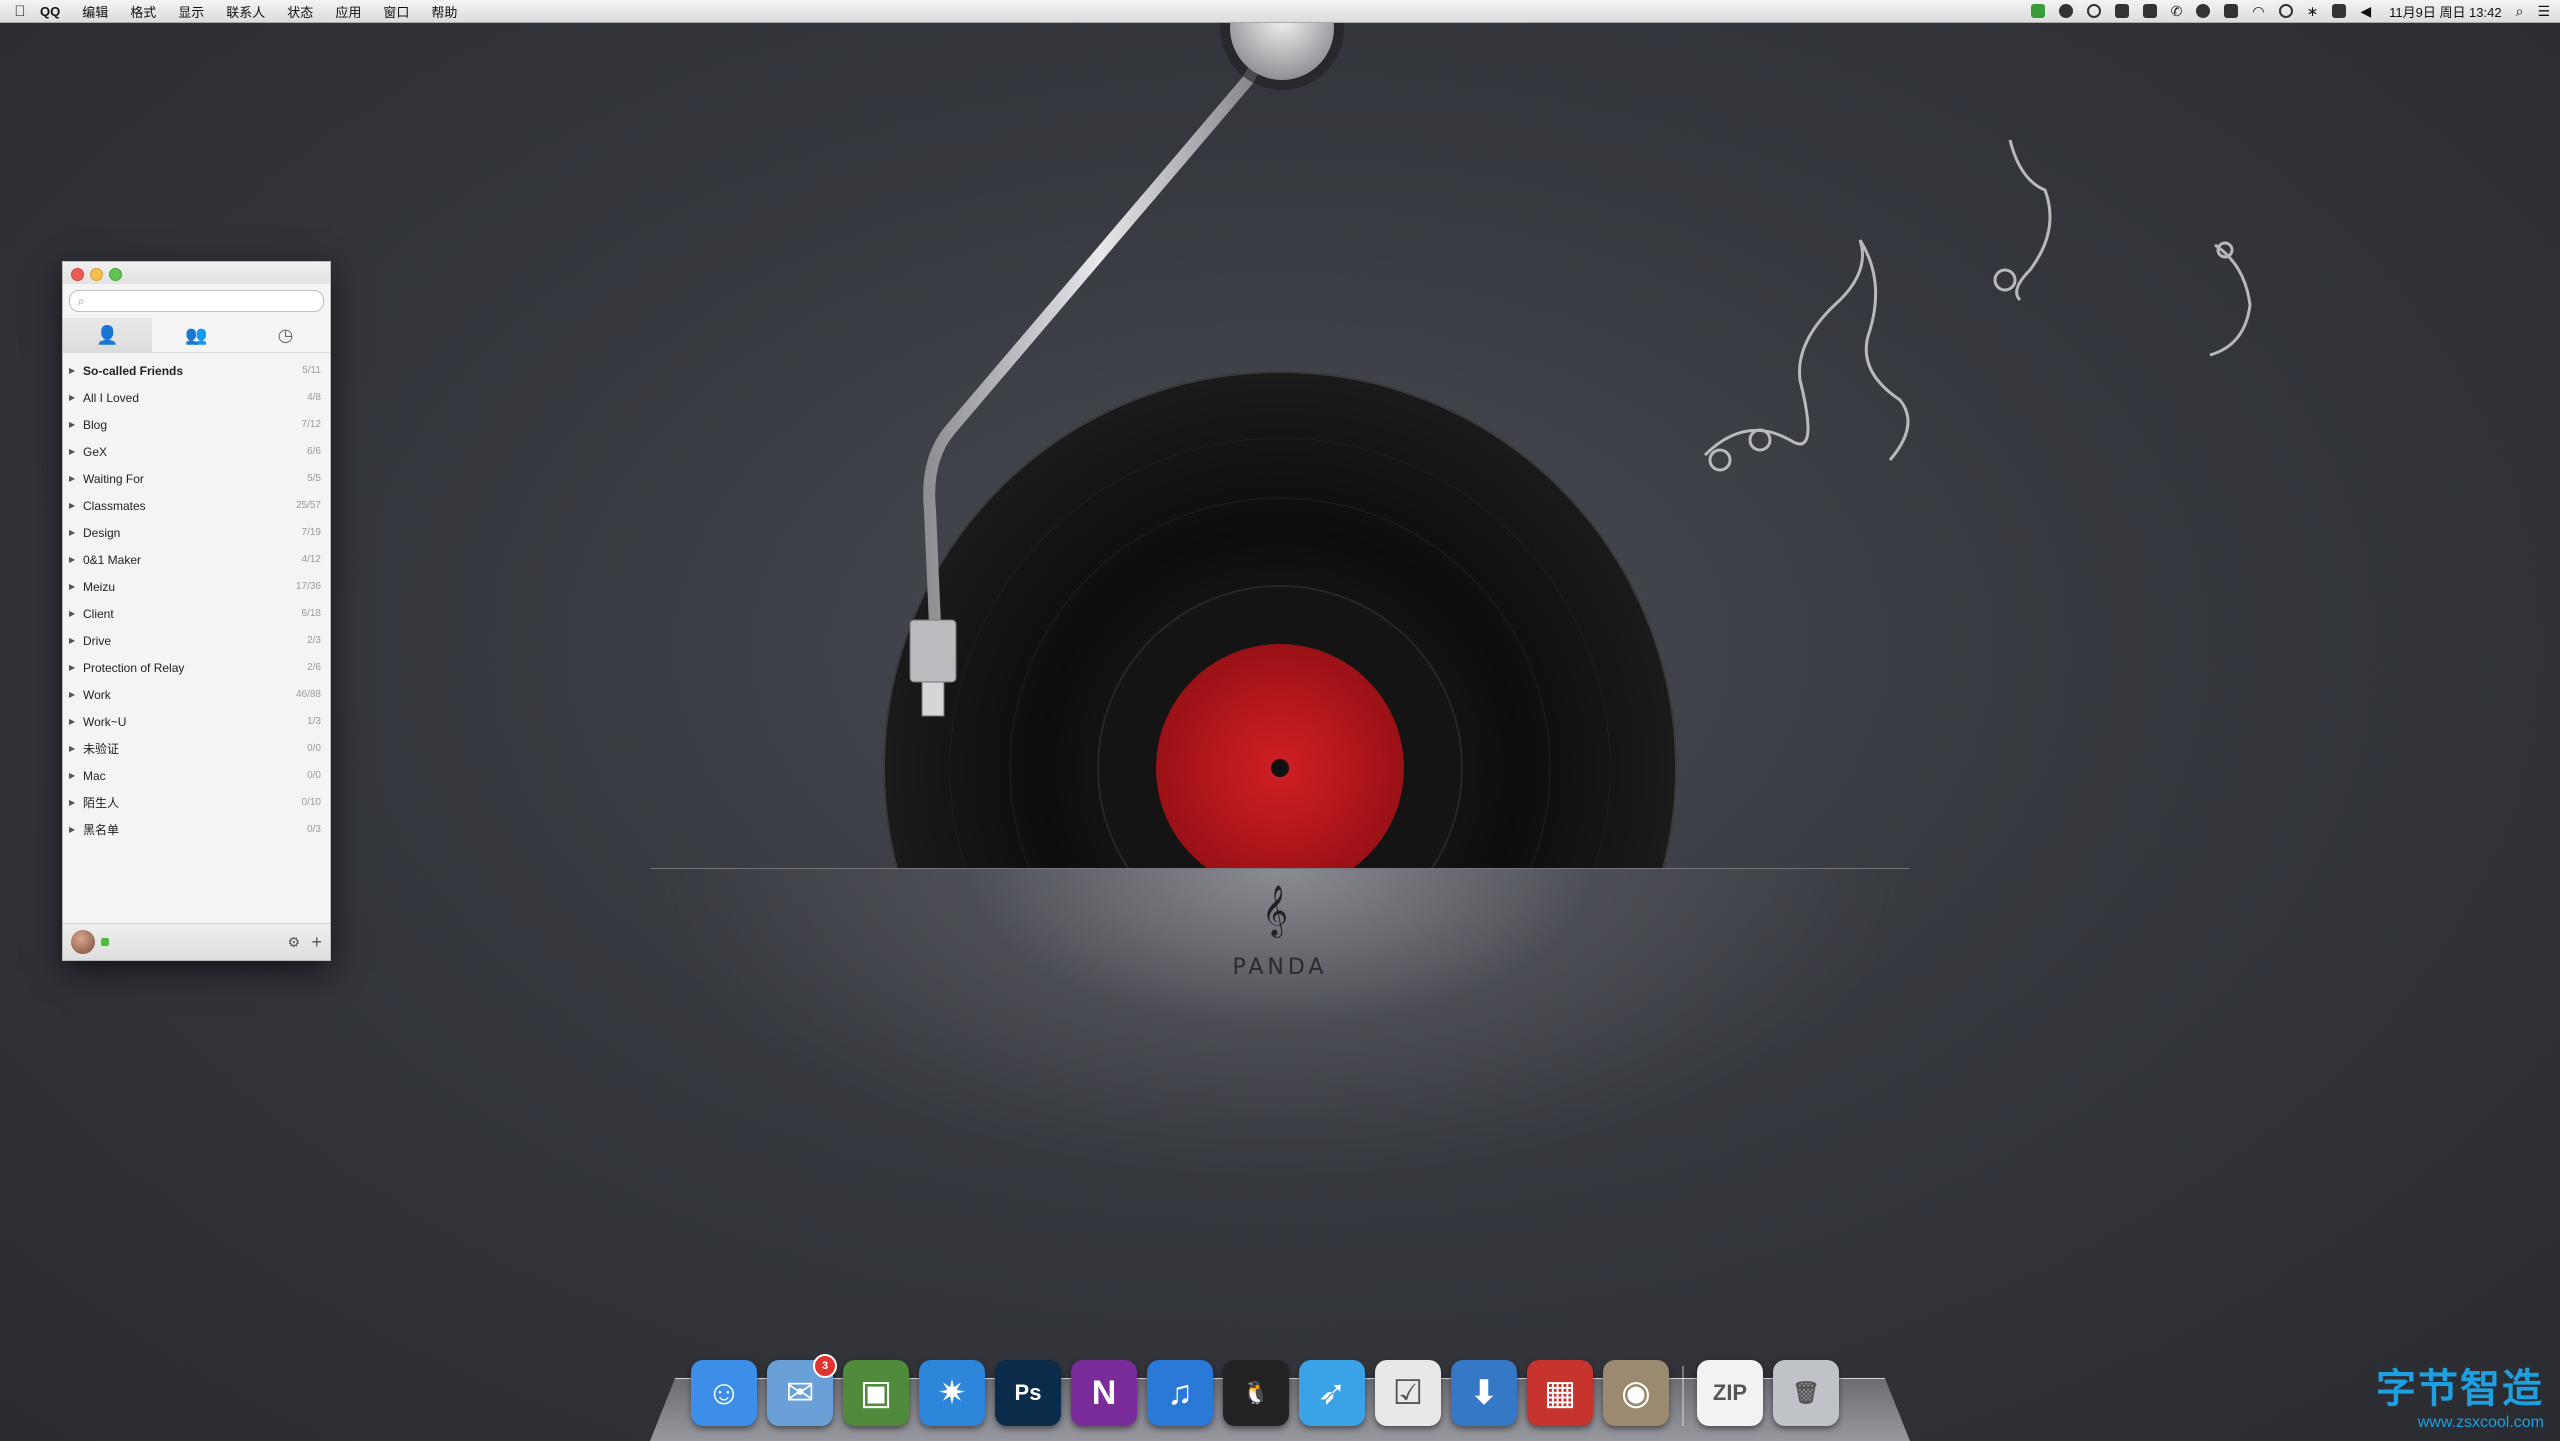  I want to click on mail-icon: ✉ 3, so click(802, 1390).